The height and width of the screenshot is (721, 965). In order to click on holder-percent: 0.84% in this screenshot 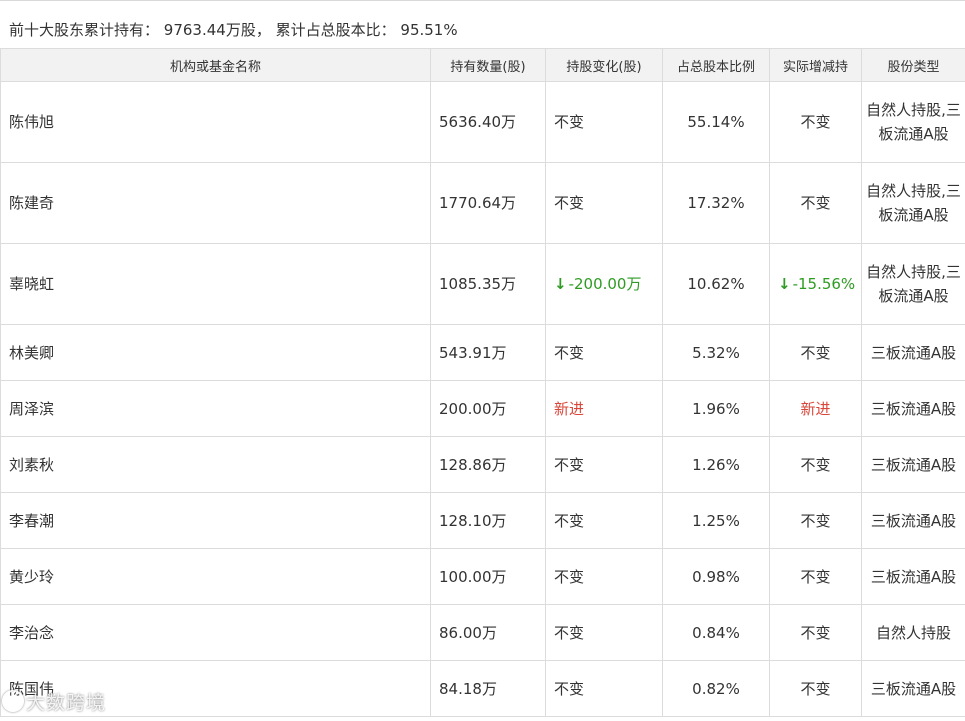, I will do `click(716, 632)`.